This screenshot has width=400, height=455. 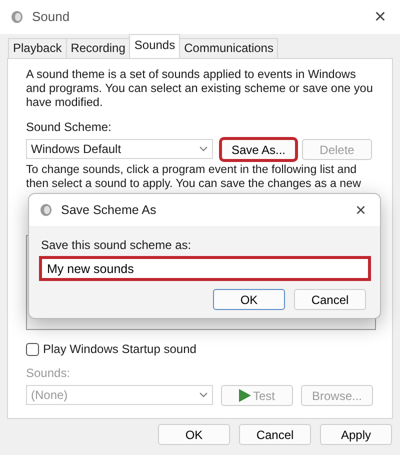 I want to click on tab: Playback, so click(x=37, y=48).